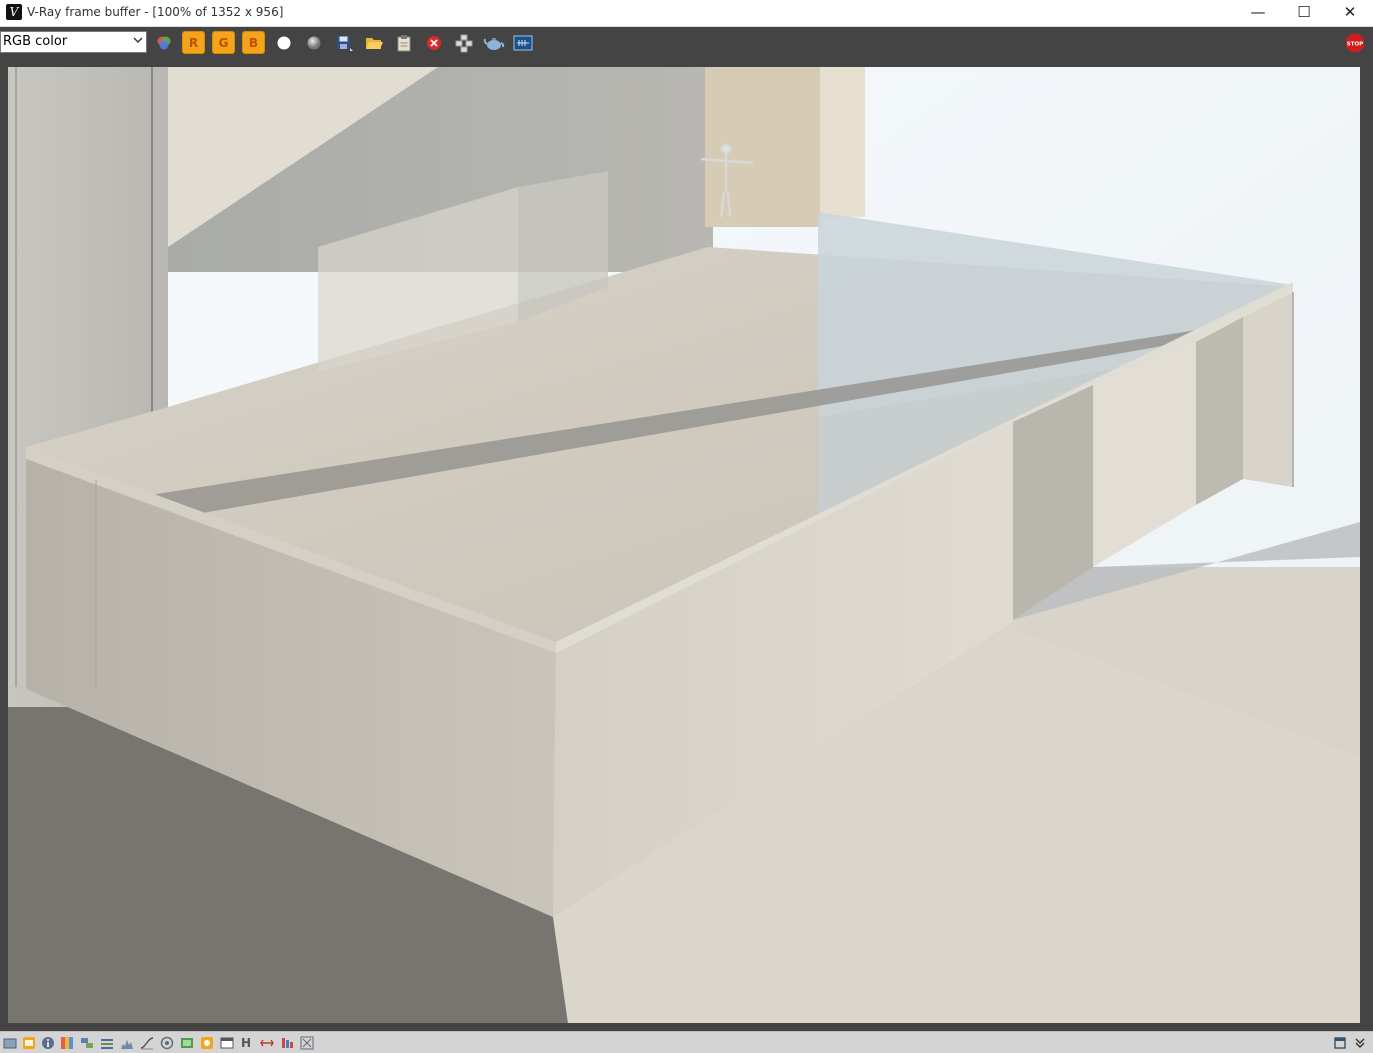  I want to click on copy-to-clipboard-button, so click(403, 42).